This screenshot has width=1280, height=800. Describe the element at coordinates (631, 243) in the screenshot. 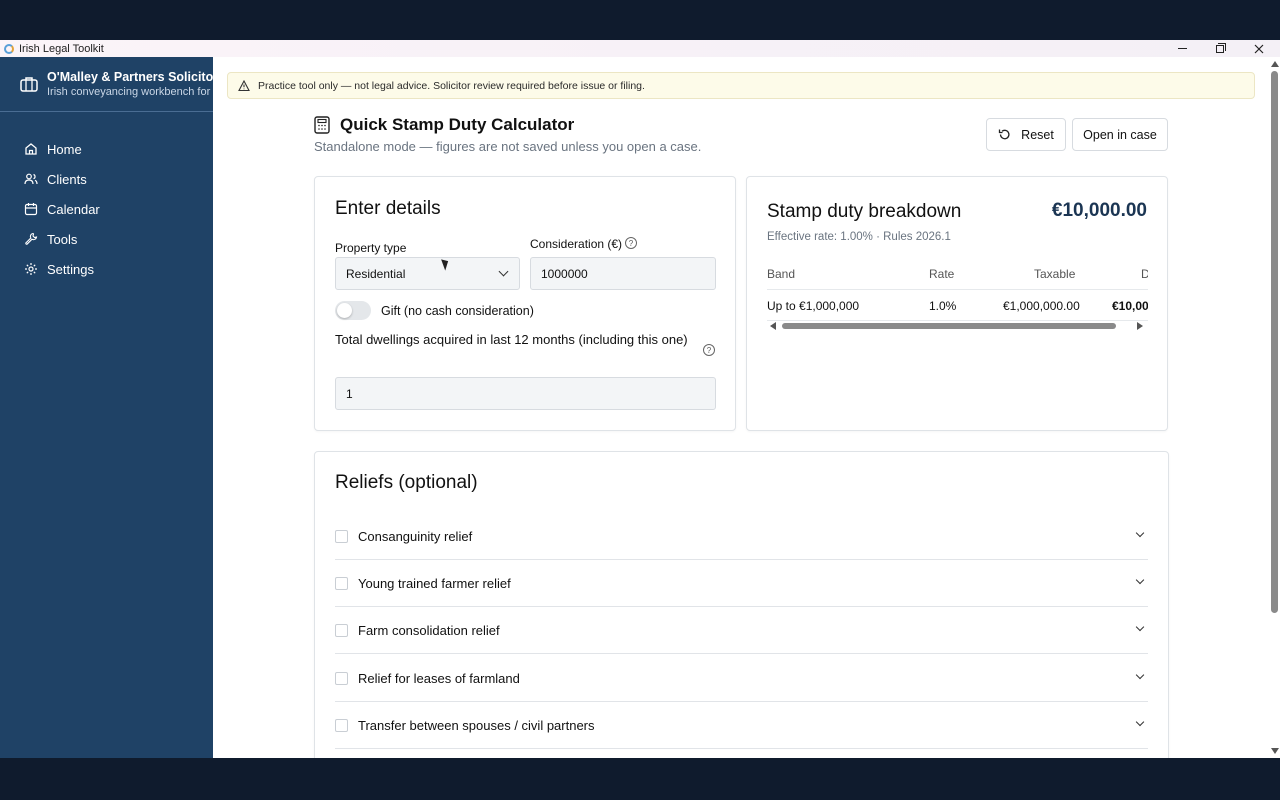

I see `consideration-help-icon: ?` at that location.